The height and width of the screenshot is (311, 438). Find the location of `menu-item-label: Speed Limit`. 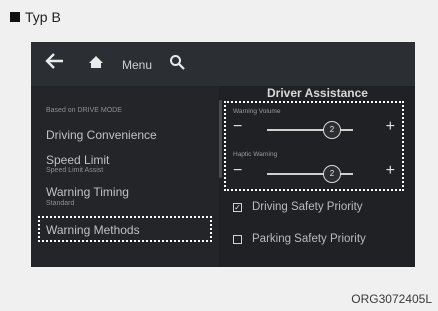

menu-item-label: Speed Limit is located at coordinates (78, 160).